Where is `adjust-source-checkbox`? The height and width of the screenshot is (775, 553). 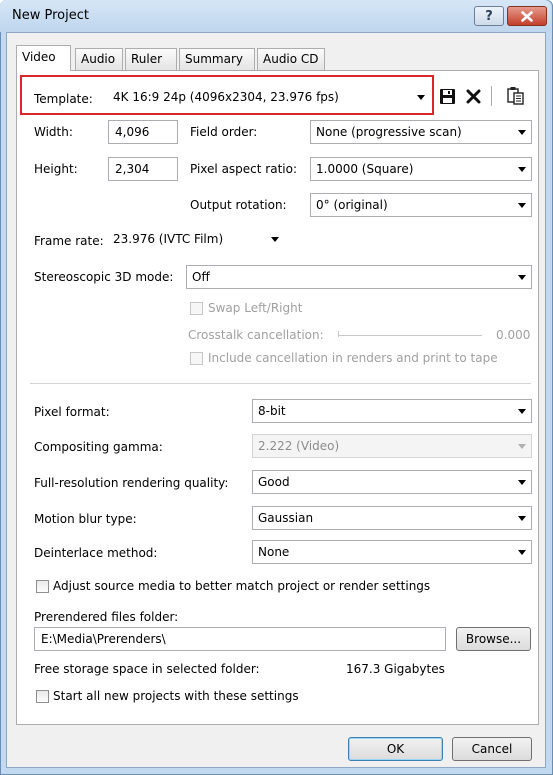 adjust-source-checkbox is located at coordinates (42, 586).